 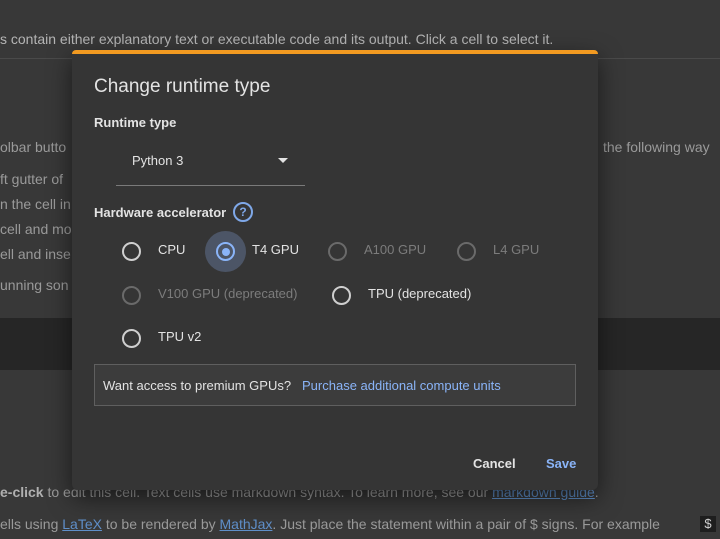 I want to click on radio-label: A100 GPU, so click(x=395, y=249).